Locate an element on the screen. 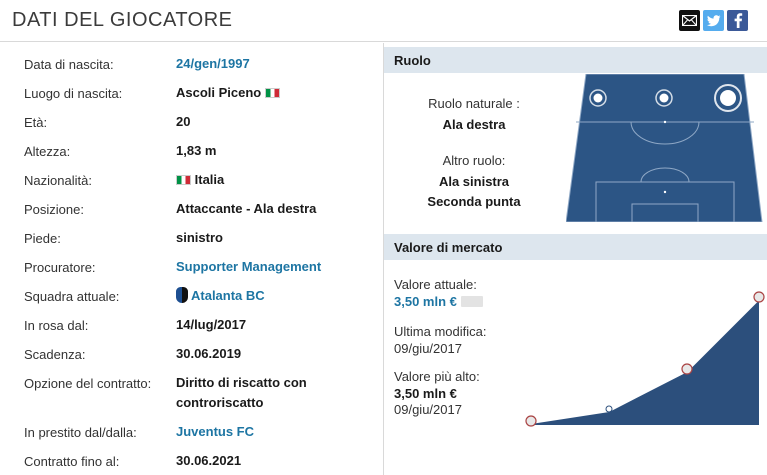  contract-until-value: 30.06.2021 is located at coordinates (209, 460).